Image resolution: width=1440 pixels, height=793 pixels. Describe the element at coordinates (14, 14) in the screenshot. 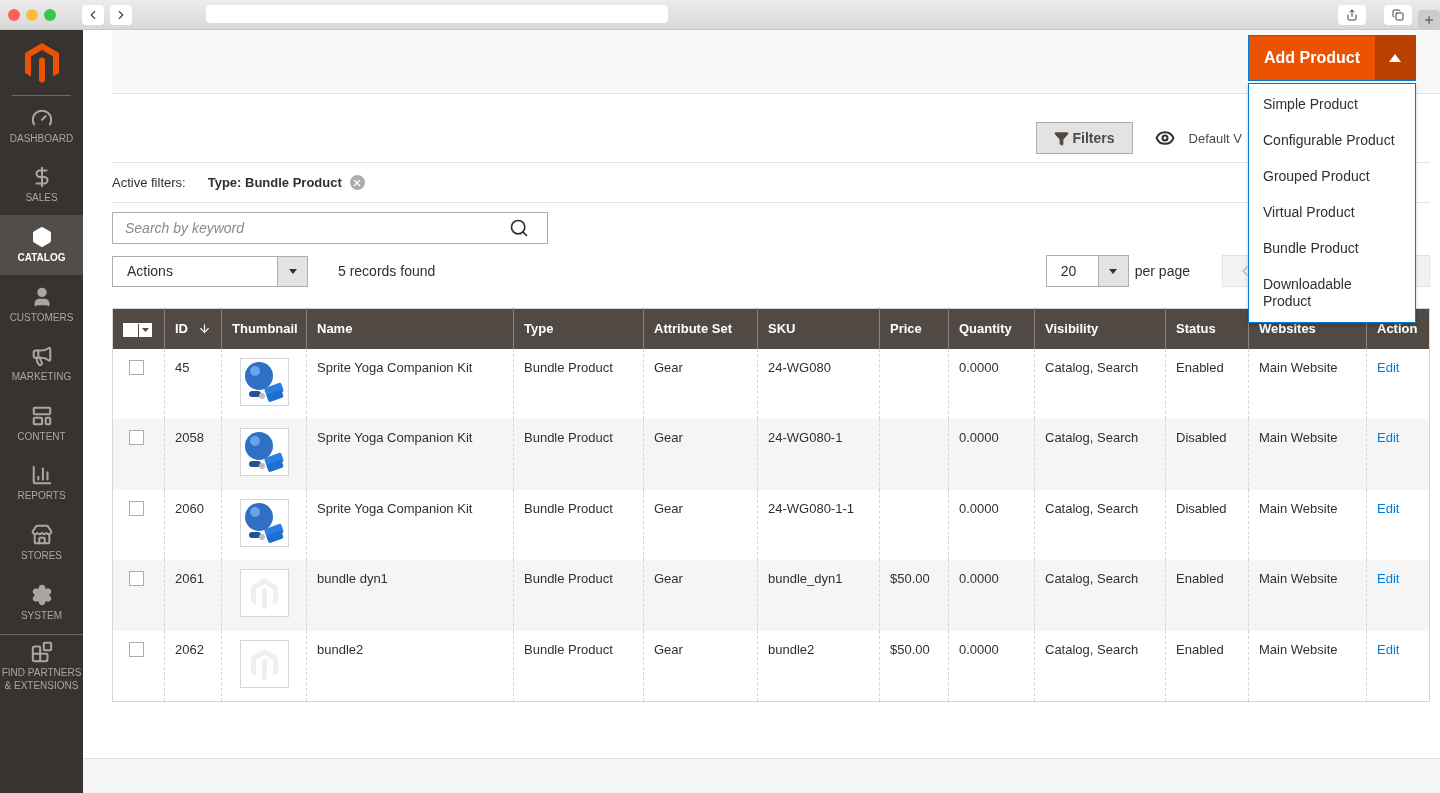

I see `close-dot` at that location.